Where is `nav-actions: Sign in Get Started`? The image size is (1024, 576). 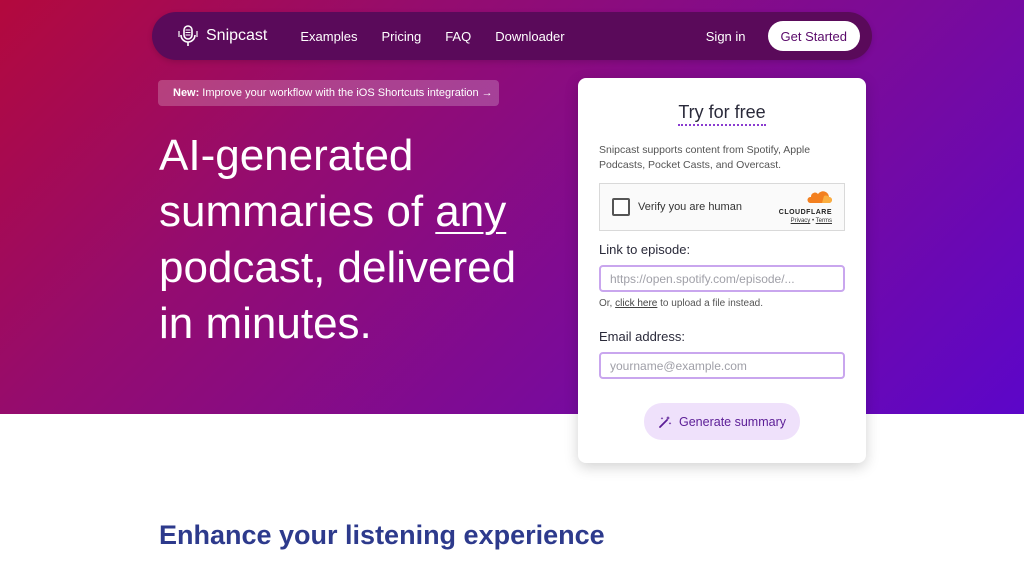
nav-actions: Sign in Get Started is located at coordinates (783, 36).